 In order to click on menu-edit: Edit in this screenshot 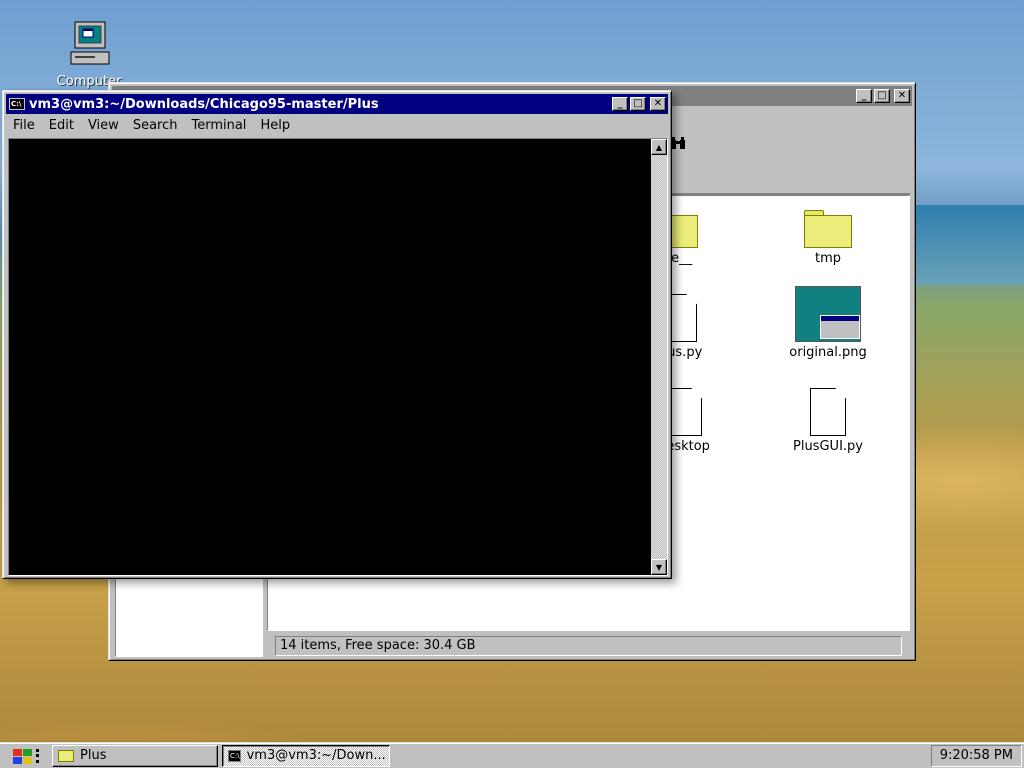, I will do `click(61, 125)`.